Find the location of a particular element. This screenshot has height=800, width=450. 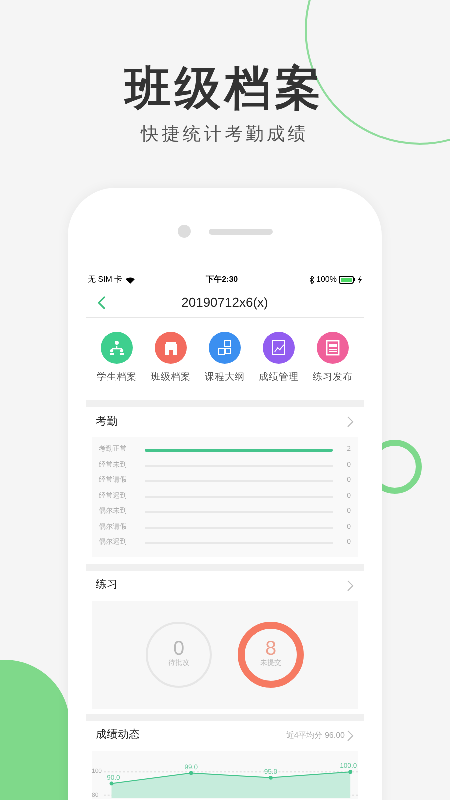

stat-value: 0 is located at coordinates (179, 649).